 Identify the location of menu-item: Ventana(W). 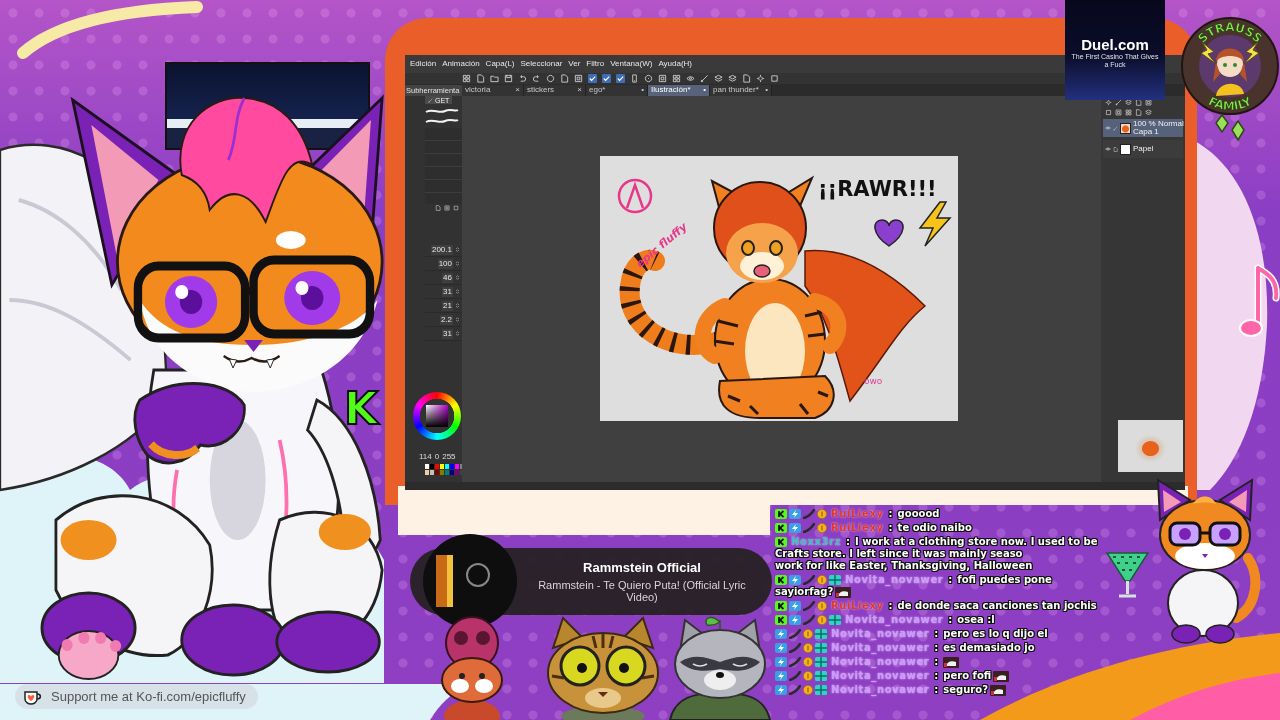
(631, 64).